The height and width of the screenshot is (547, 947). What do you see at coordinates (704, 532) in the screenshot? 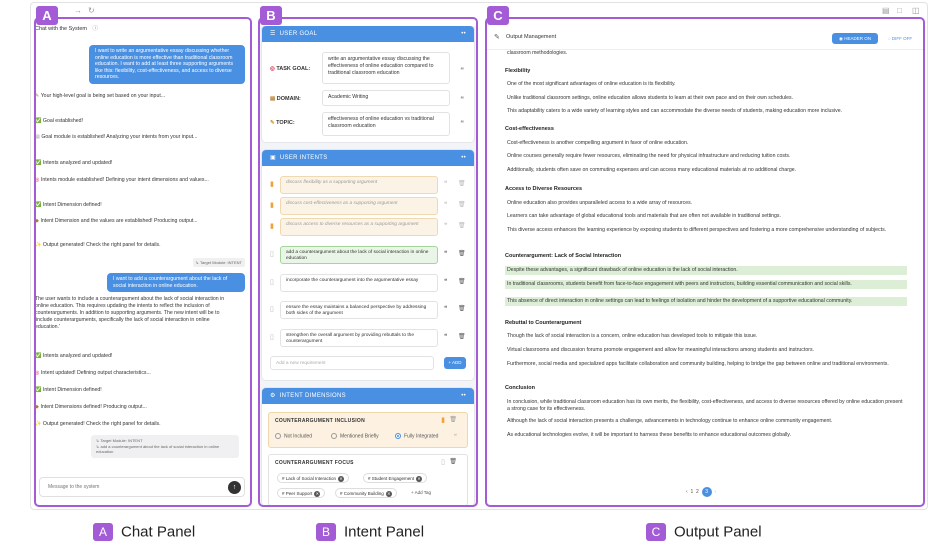
I see `legend-output-panel: C Output Panel` at bounding box center [704, 532].